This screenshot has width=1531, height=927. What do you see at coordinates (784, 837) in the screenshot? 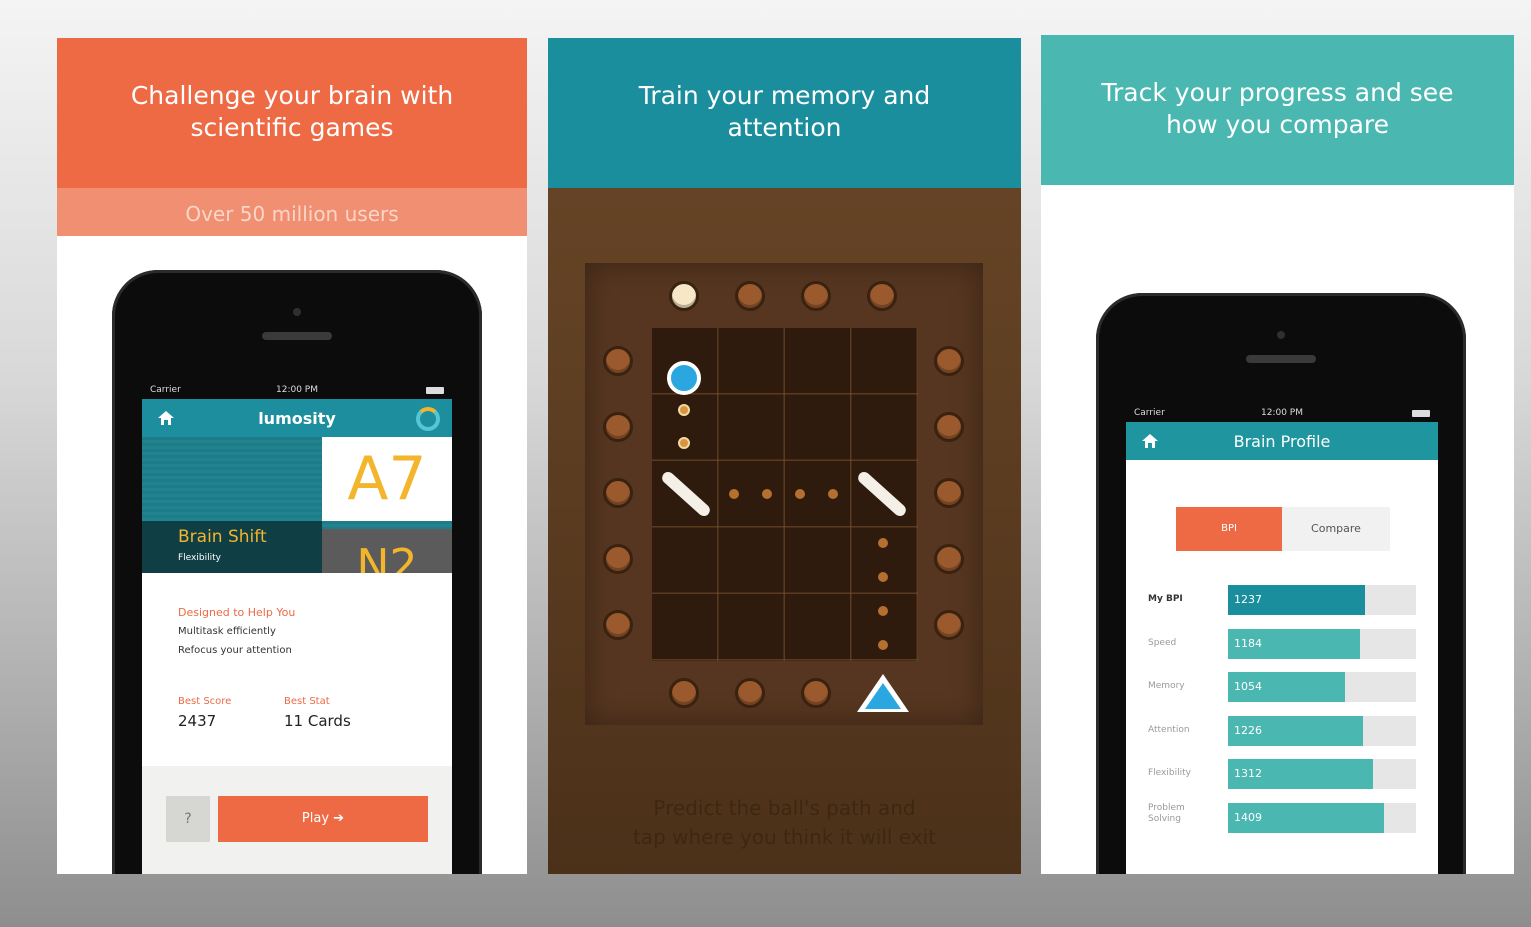
I see `instruction-line: tap where you think it will exit` at bounding box center [784, 837].